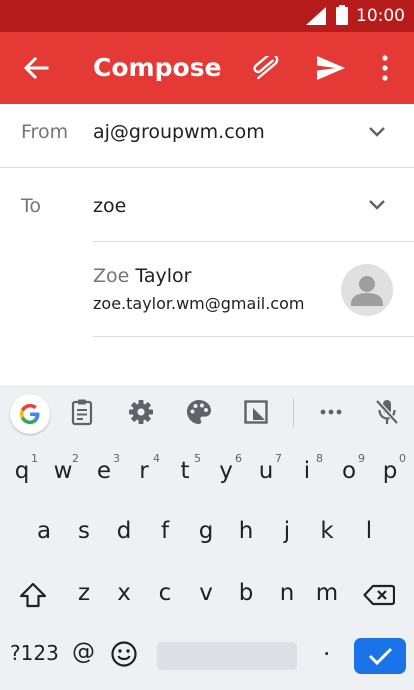 Image resolution: width=414 pixels, height=690 pixels. What do you see at coordinates (109, 206) in the screenshot?
I see `to-field: zoe` at bounding box center [109, 206].